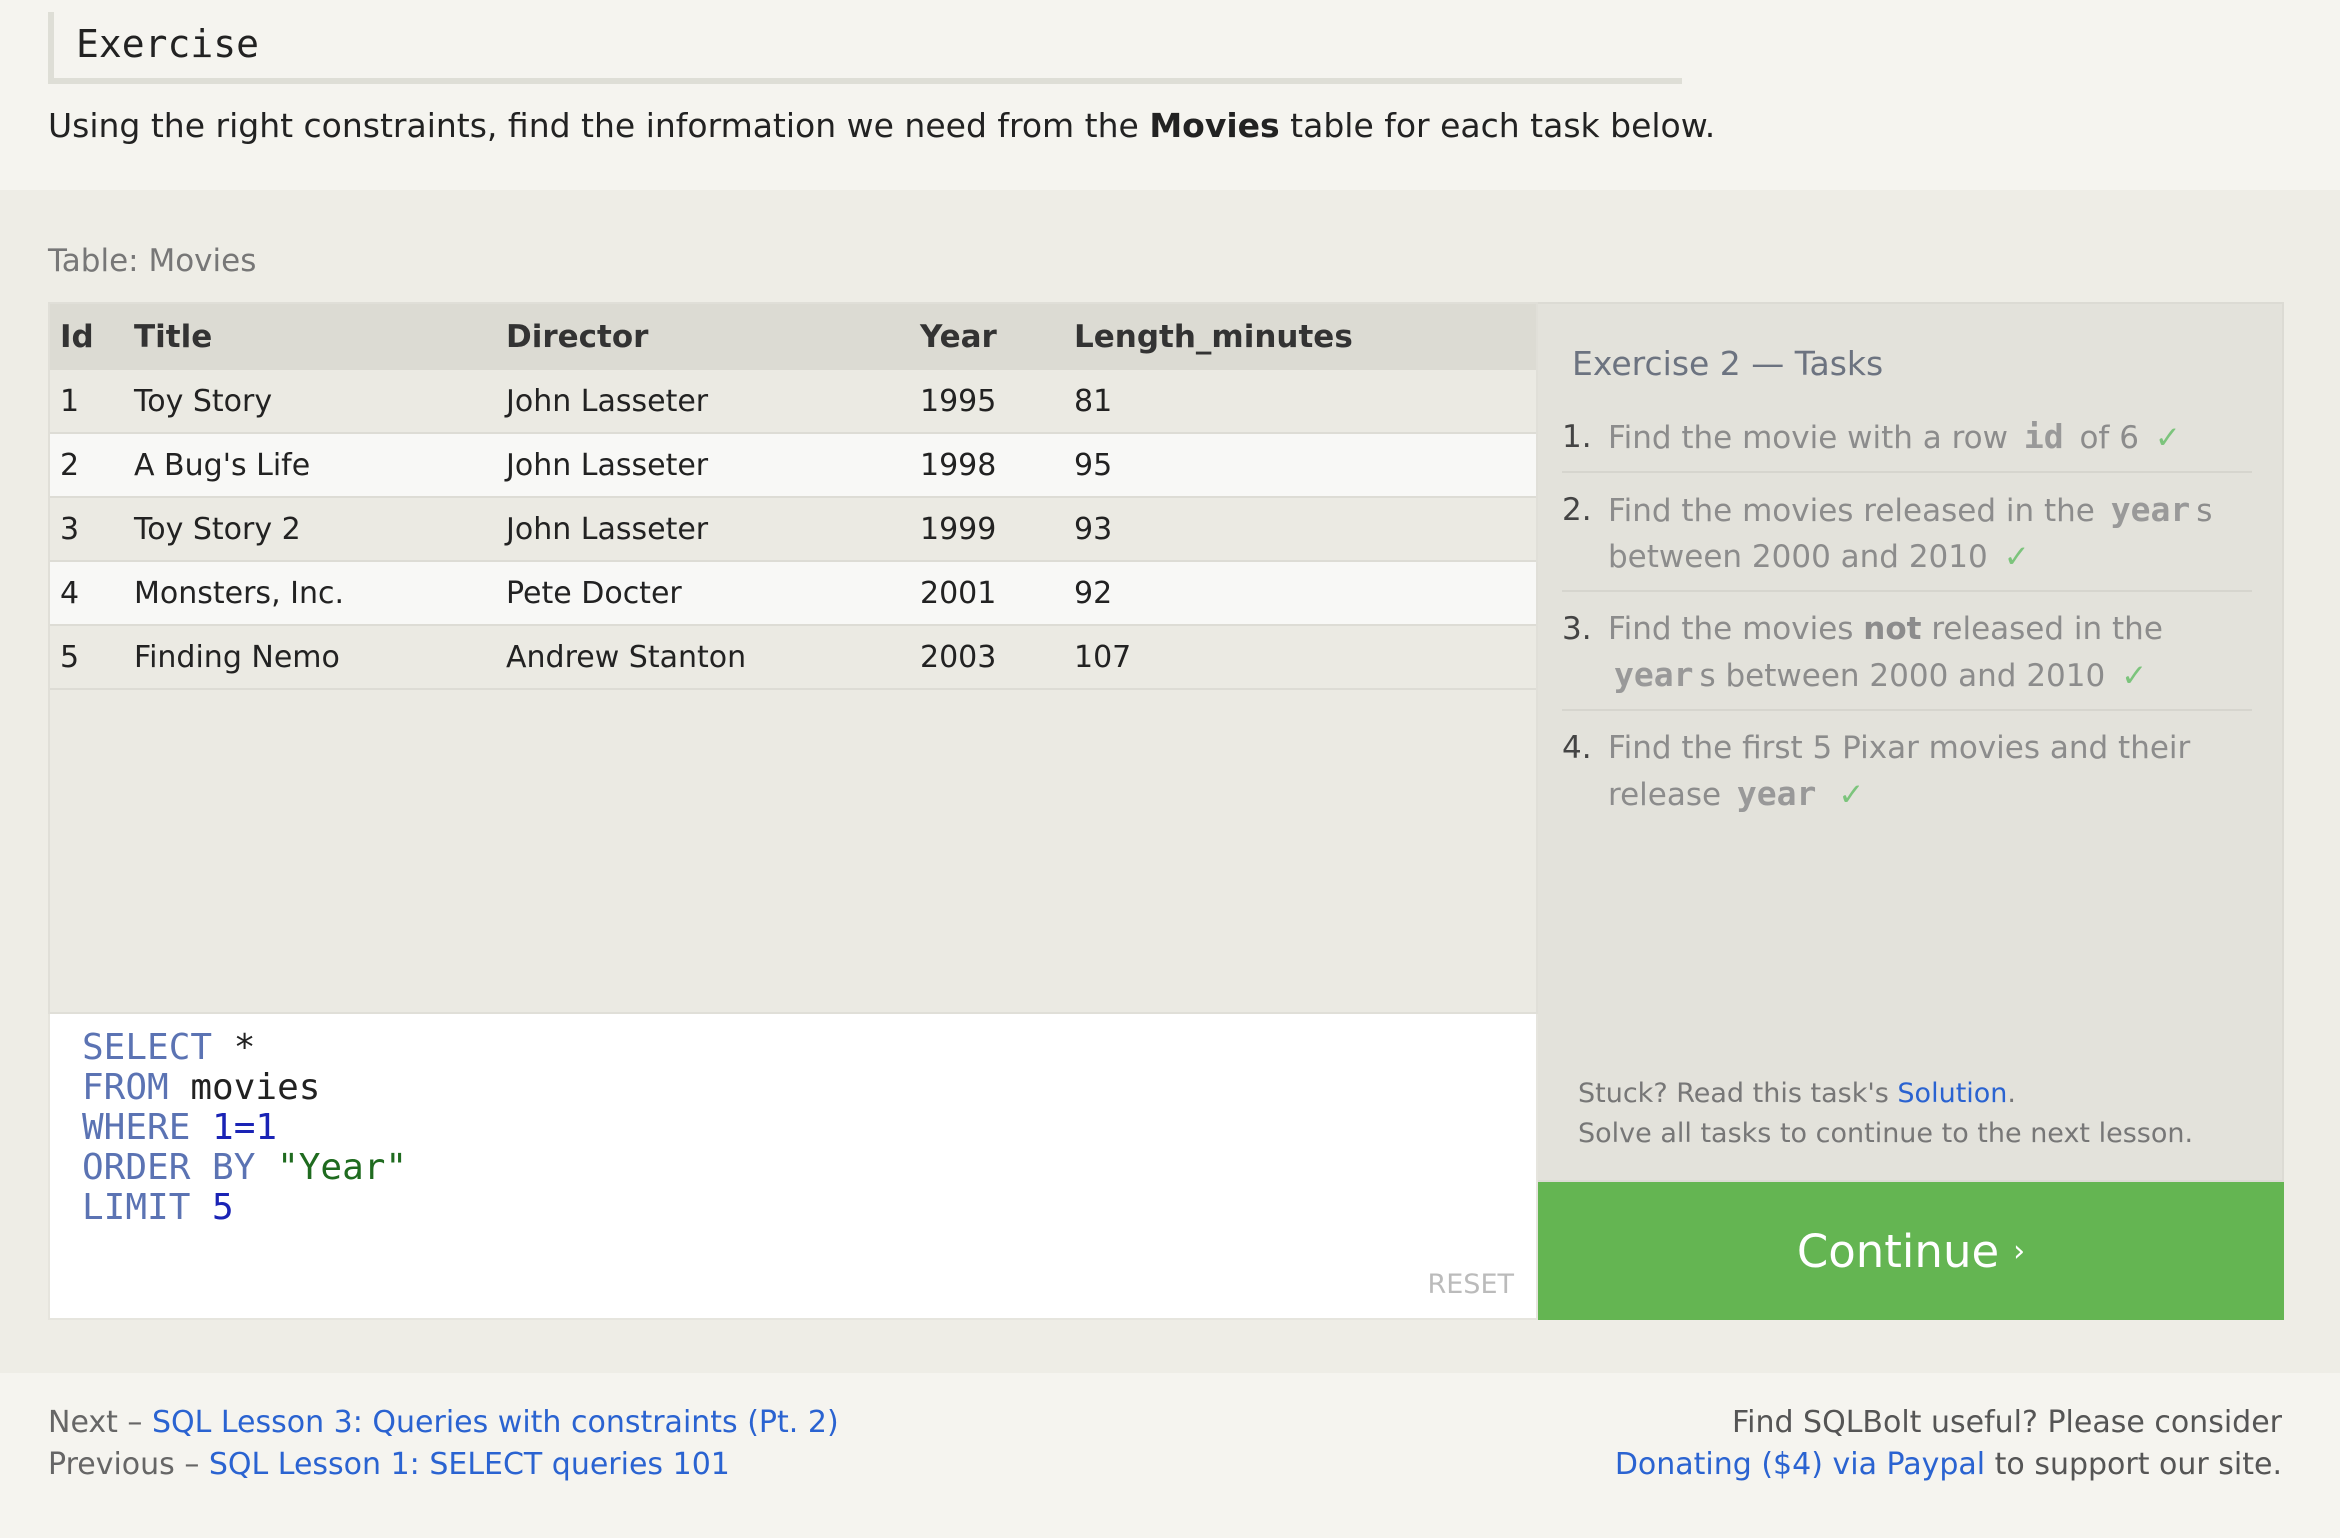 The height and width of the screenshot is (1538, 2340). I want to click on table-row: 1 Toy Story John Lasseter 1995 81, so click(793, 402).